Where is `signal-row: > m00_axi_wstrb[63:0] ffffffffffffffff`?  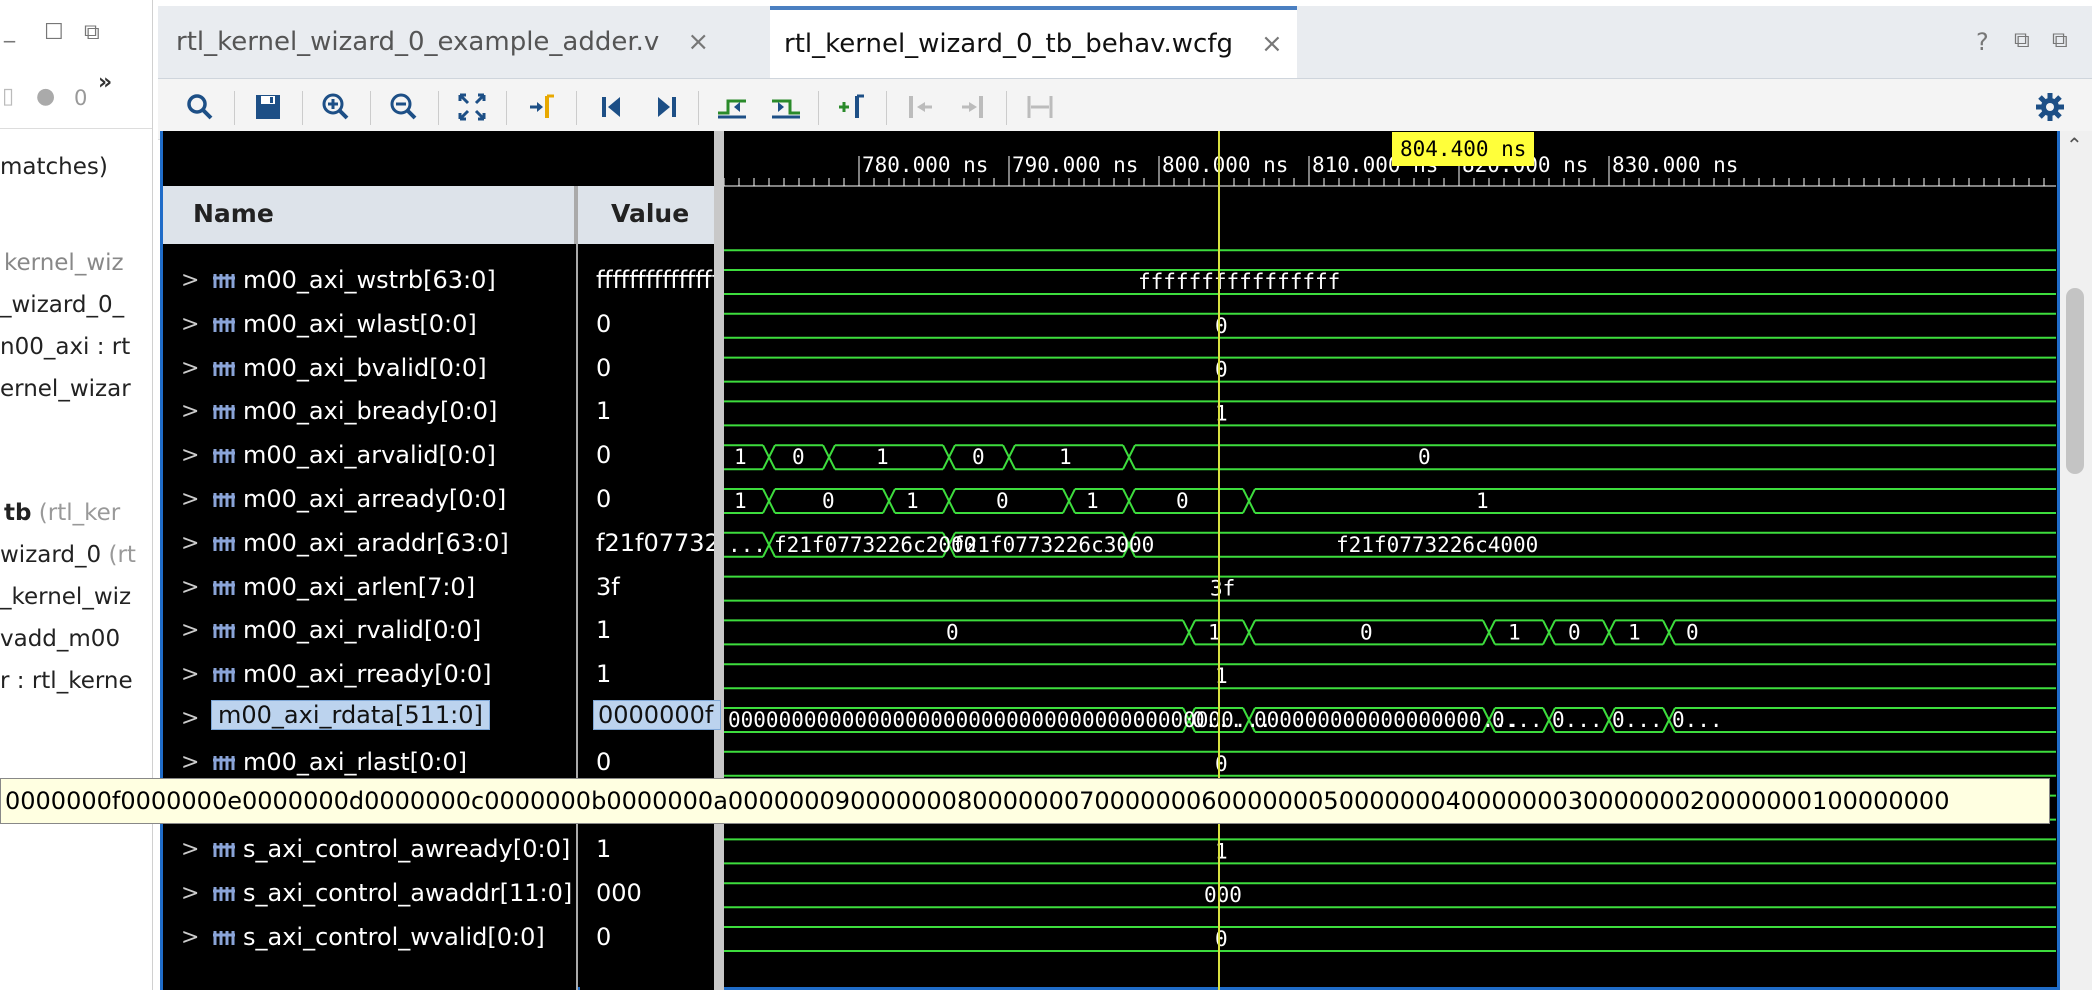 signal-row: > m00_axi_wstrb[63:0] ffffffffffffffff is located at coordinates (438, 282).